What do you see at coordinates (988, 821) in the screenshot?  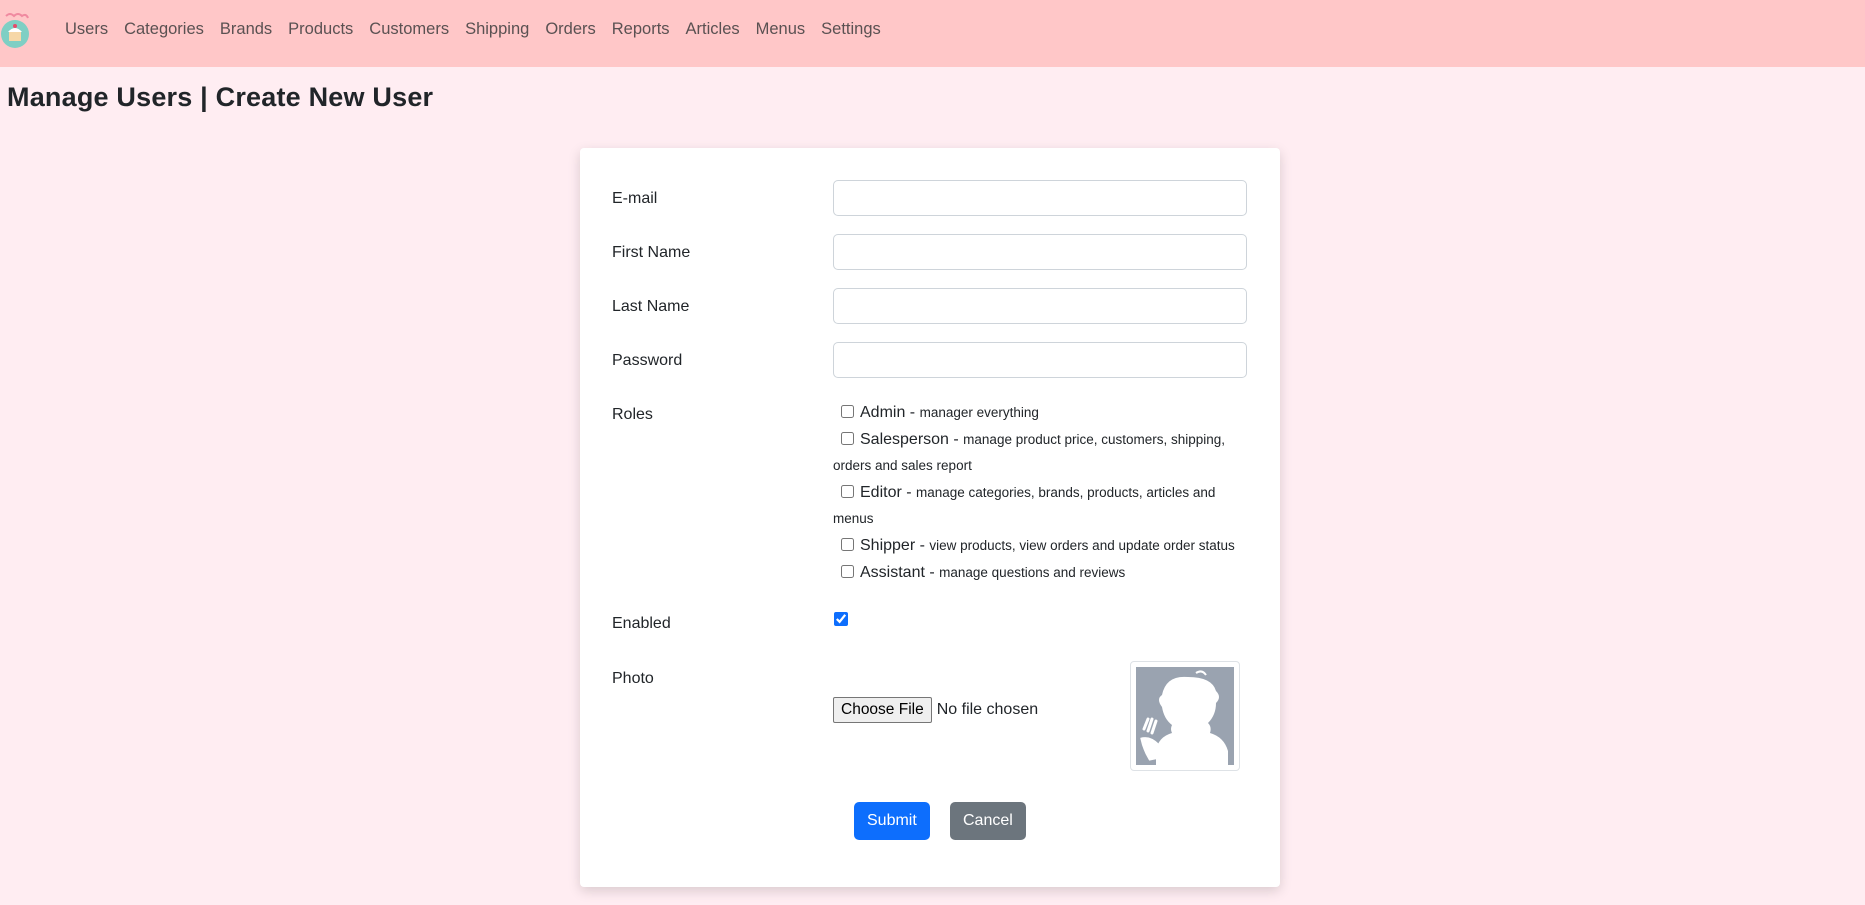 I see `cancel-button: Cancel` at bounding box center [988, 821].